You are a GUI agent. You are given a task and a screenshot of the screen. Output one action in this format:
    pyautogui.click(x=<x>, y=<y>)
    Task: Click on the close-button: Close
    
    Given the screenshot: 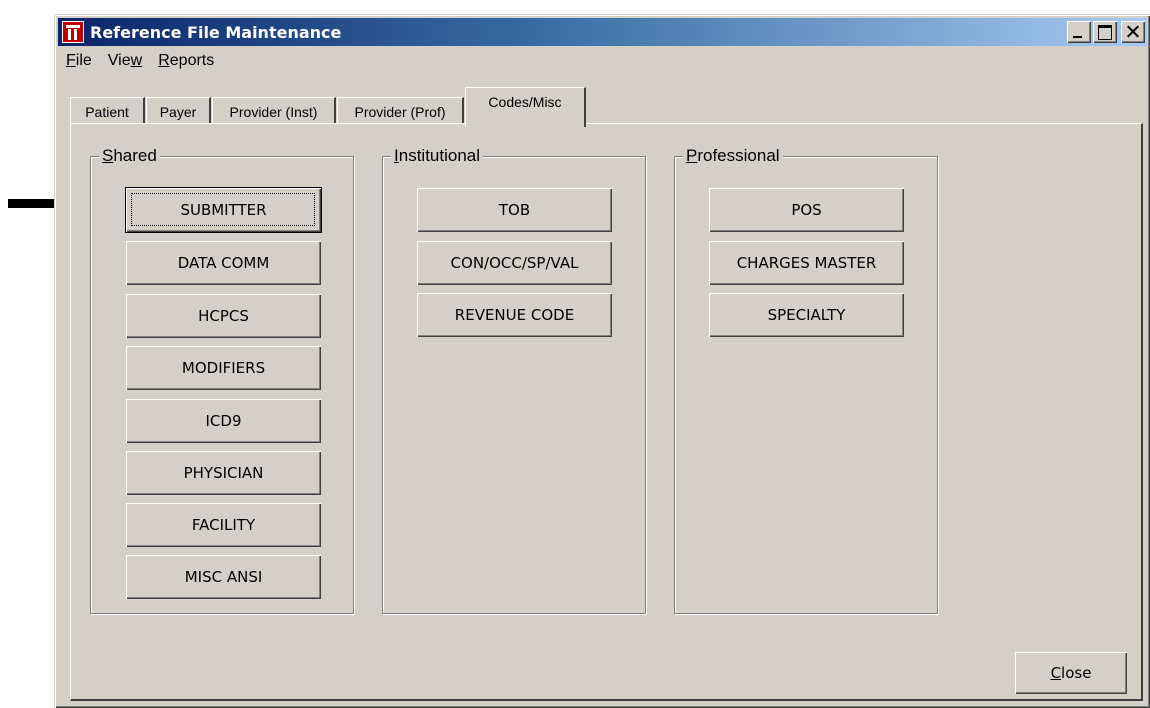 What is the action you would take?
    pyautogui.click(x=1071, y=673)
    